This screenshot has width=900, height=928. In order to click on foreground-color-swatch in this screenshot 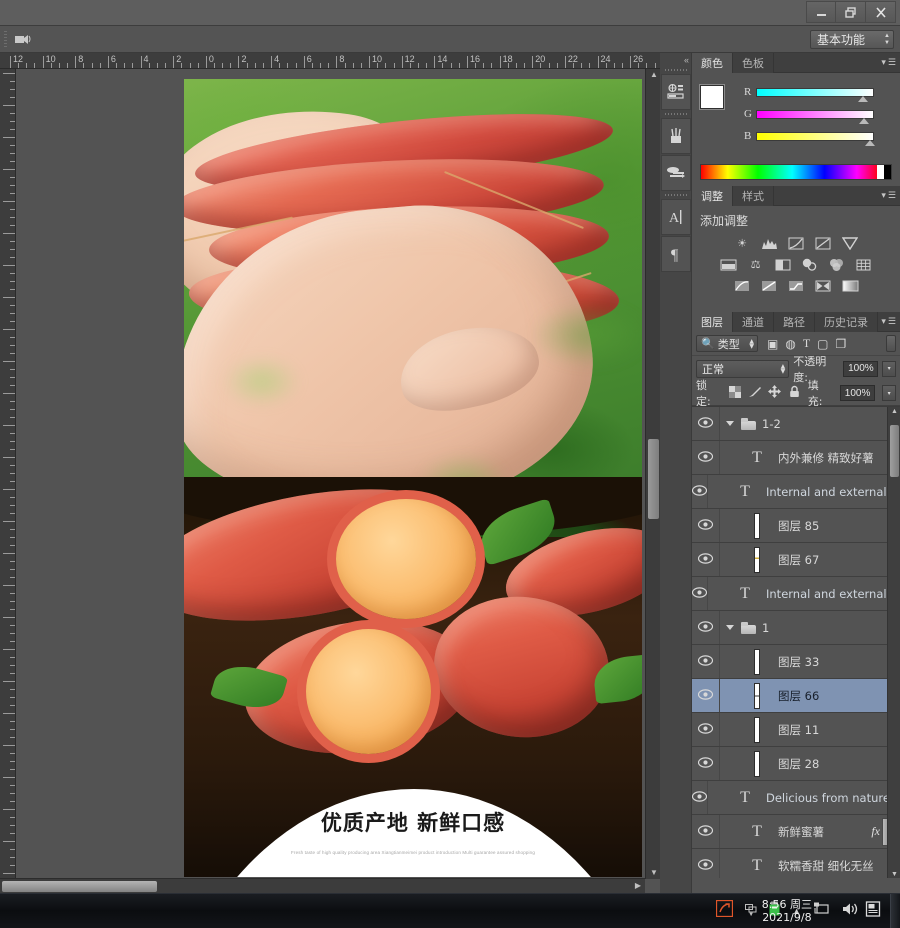, I will do `click(712, 97)`.